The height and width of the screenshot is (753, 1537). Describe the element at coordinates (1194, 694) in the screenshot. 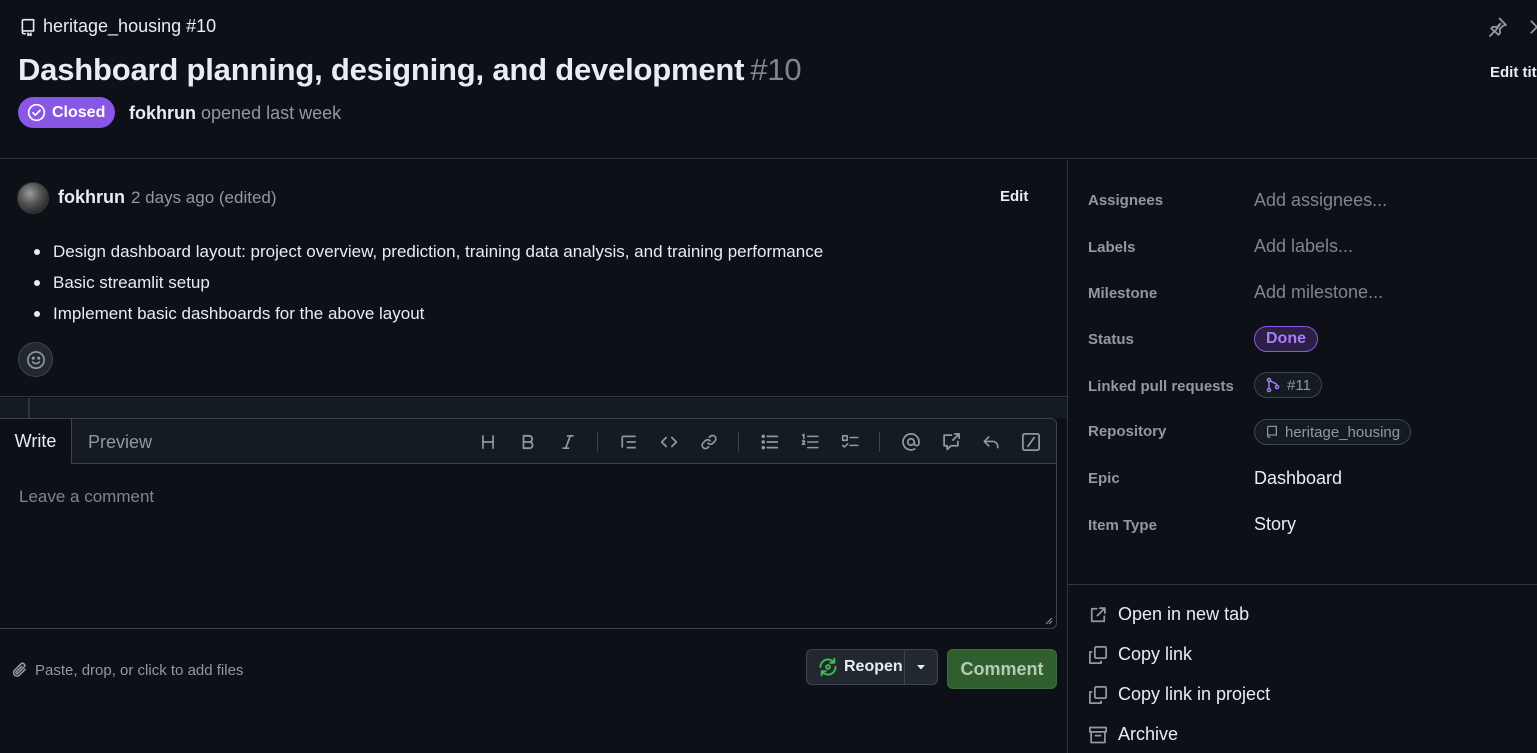

I see `copy-link-in-project-label: Copy link in project` at that location.